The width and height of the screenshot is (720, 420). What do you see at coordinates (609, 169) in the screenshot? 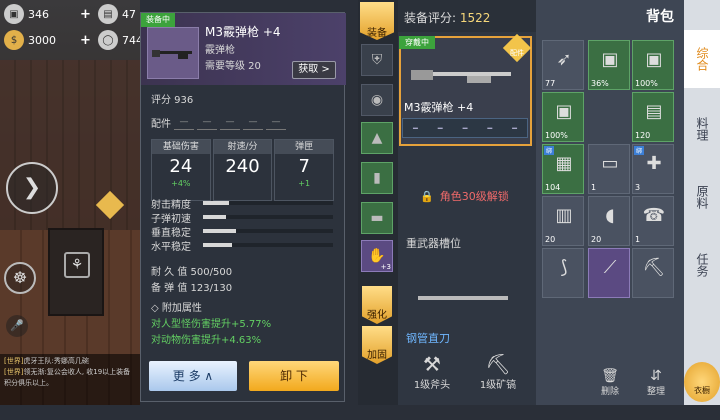
I see `backpack-item: ▭ 1` at bounding box center [609, 169].